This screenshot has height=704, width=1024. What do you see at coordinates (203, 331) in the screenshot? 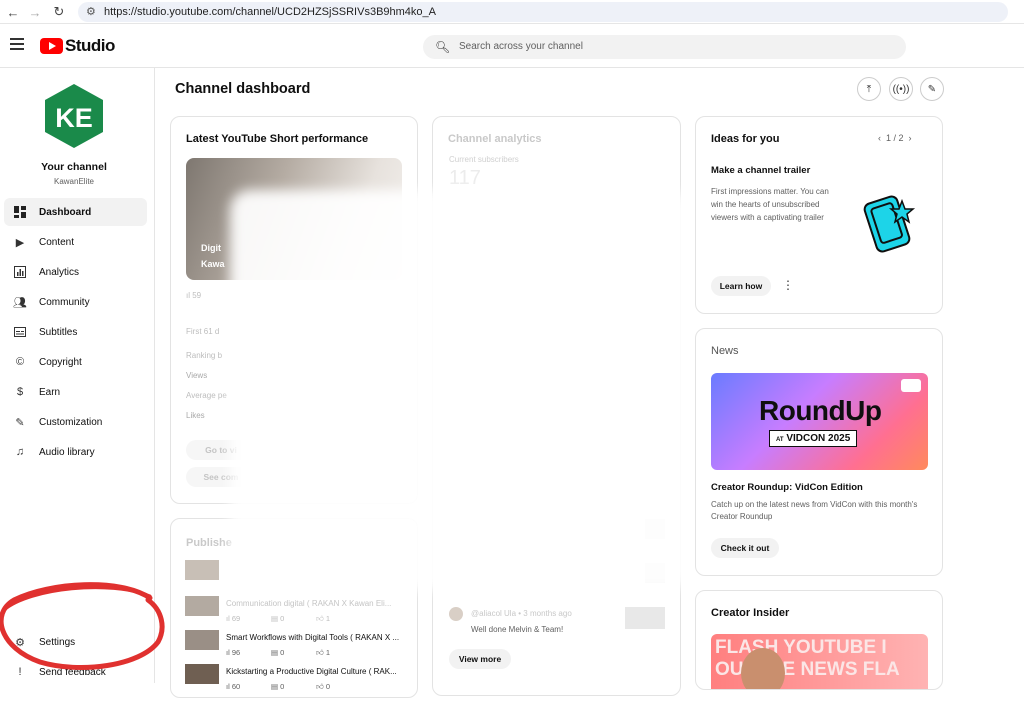
I see `first-days-line: First 61 d` at bounding box center [203, 331].